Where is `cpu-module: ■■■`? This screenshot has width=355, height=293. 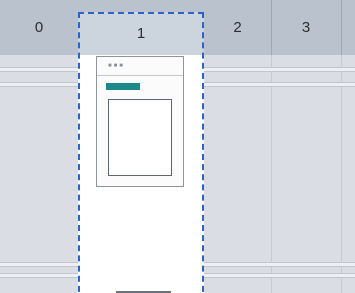 cpu-module: ■■■ is located at coordinates (140, 121).